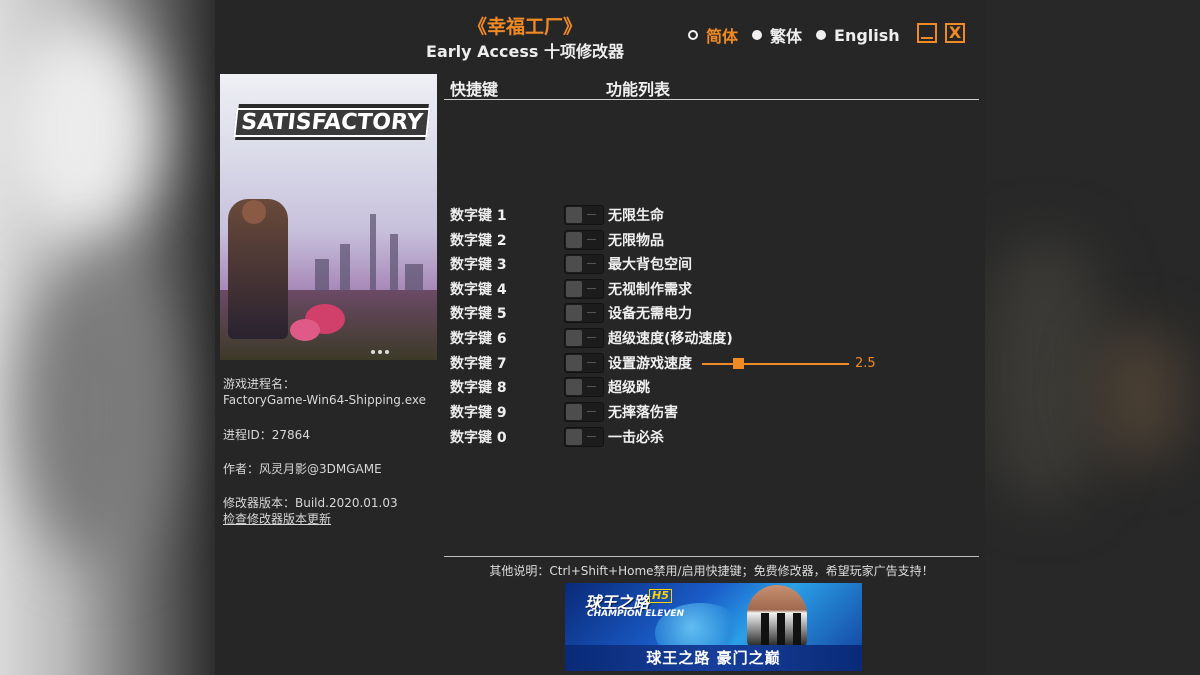 This screenshot has width=1200, height=675. I want to click on process-value: FactoryGame-Win64-Shipping.exe, so click(324, 400).